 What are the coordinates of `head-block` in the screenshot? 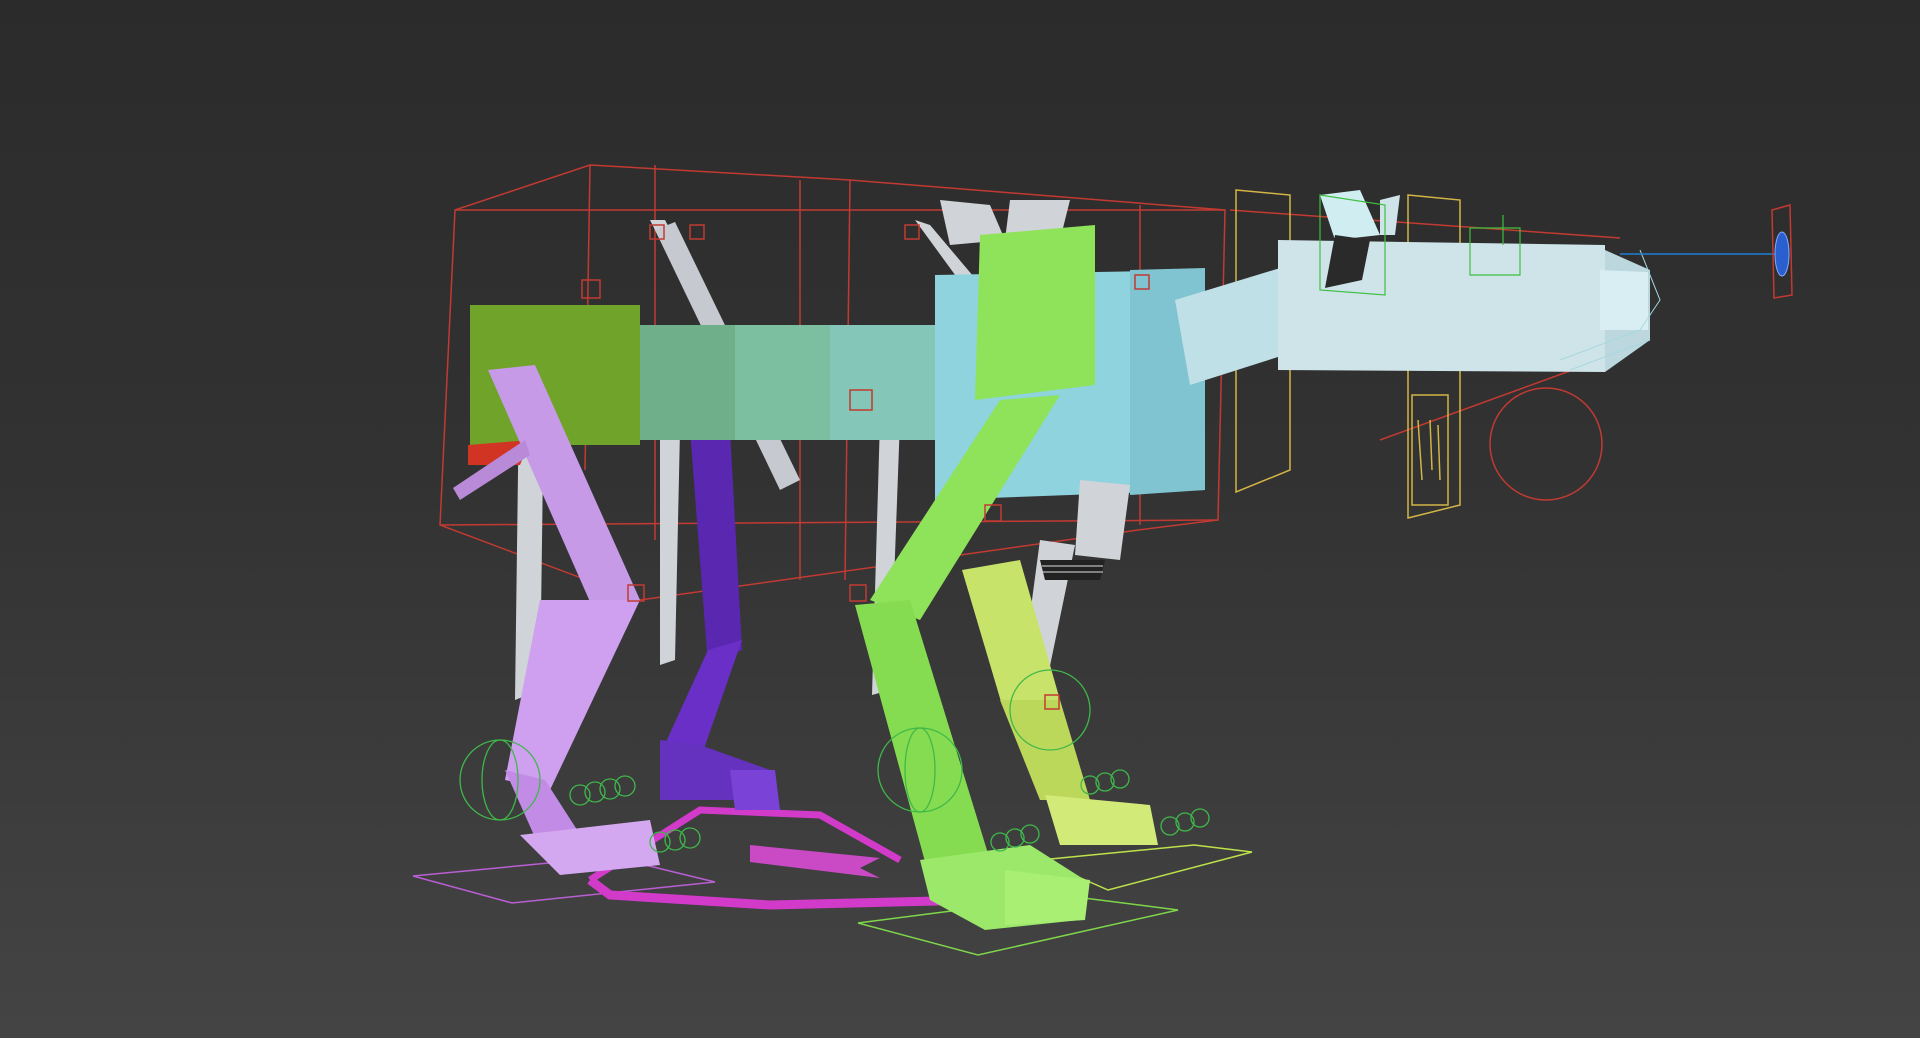 It's located at (1441, 306).